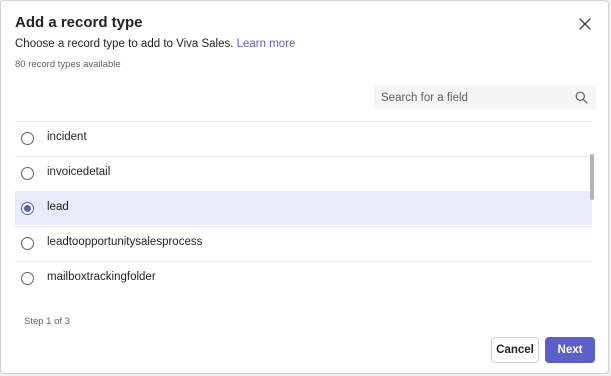  Describe the element at coordinates (570, 350) in the screenshot. I see `next-button: Next` at that location.